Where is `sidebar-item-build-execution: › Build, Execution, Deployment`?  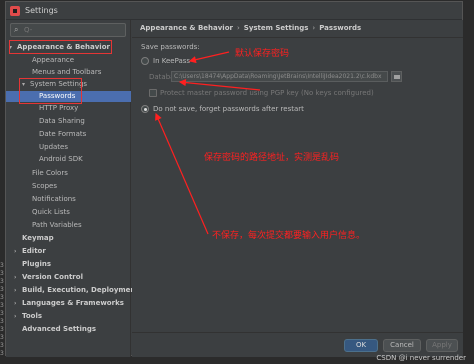 sidebar-item-build-execution: › Build, Execution, Deployment is located at coordinates (72, 290).